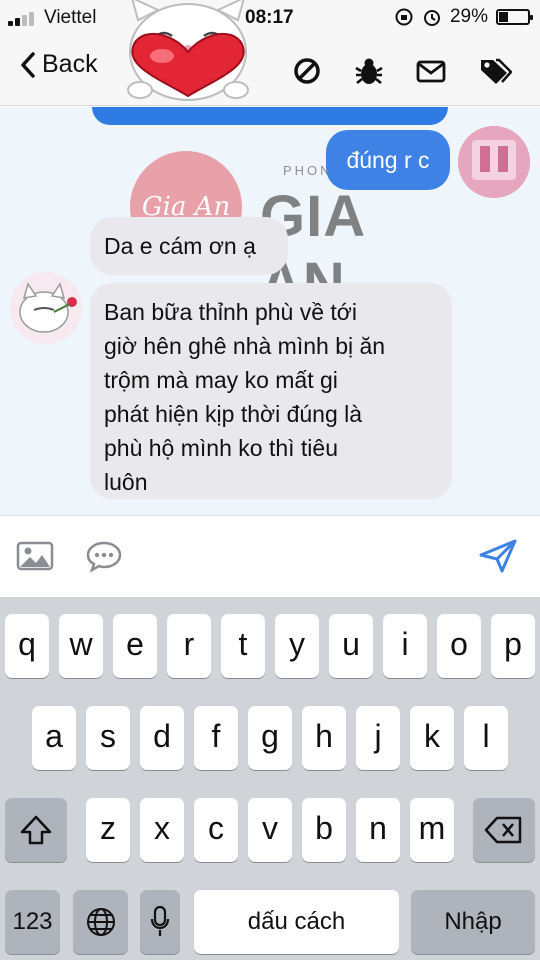 This screenshot has height=960, width=540. I want to click on carrier-name: Viettel, so click(70, 17).